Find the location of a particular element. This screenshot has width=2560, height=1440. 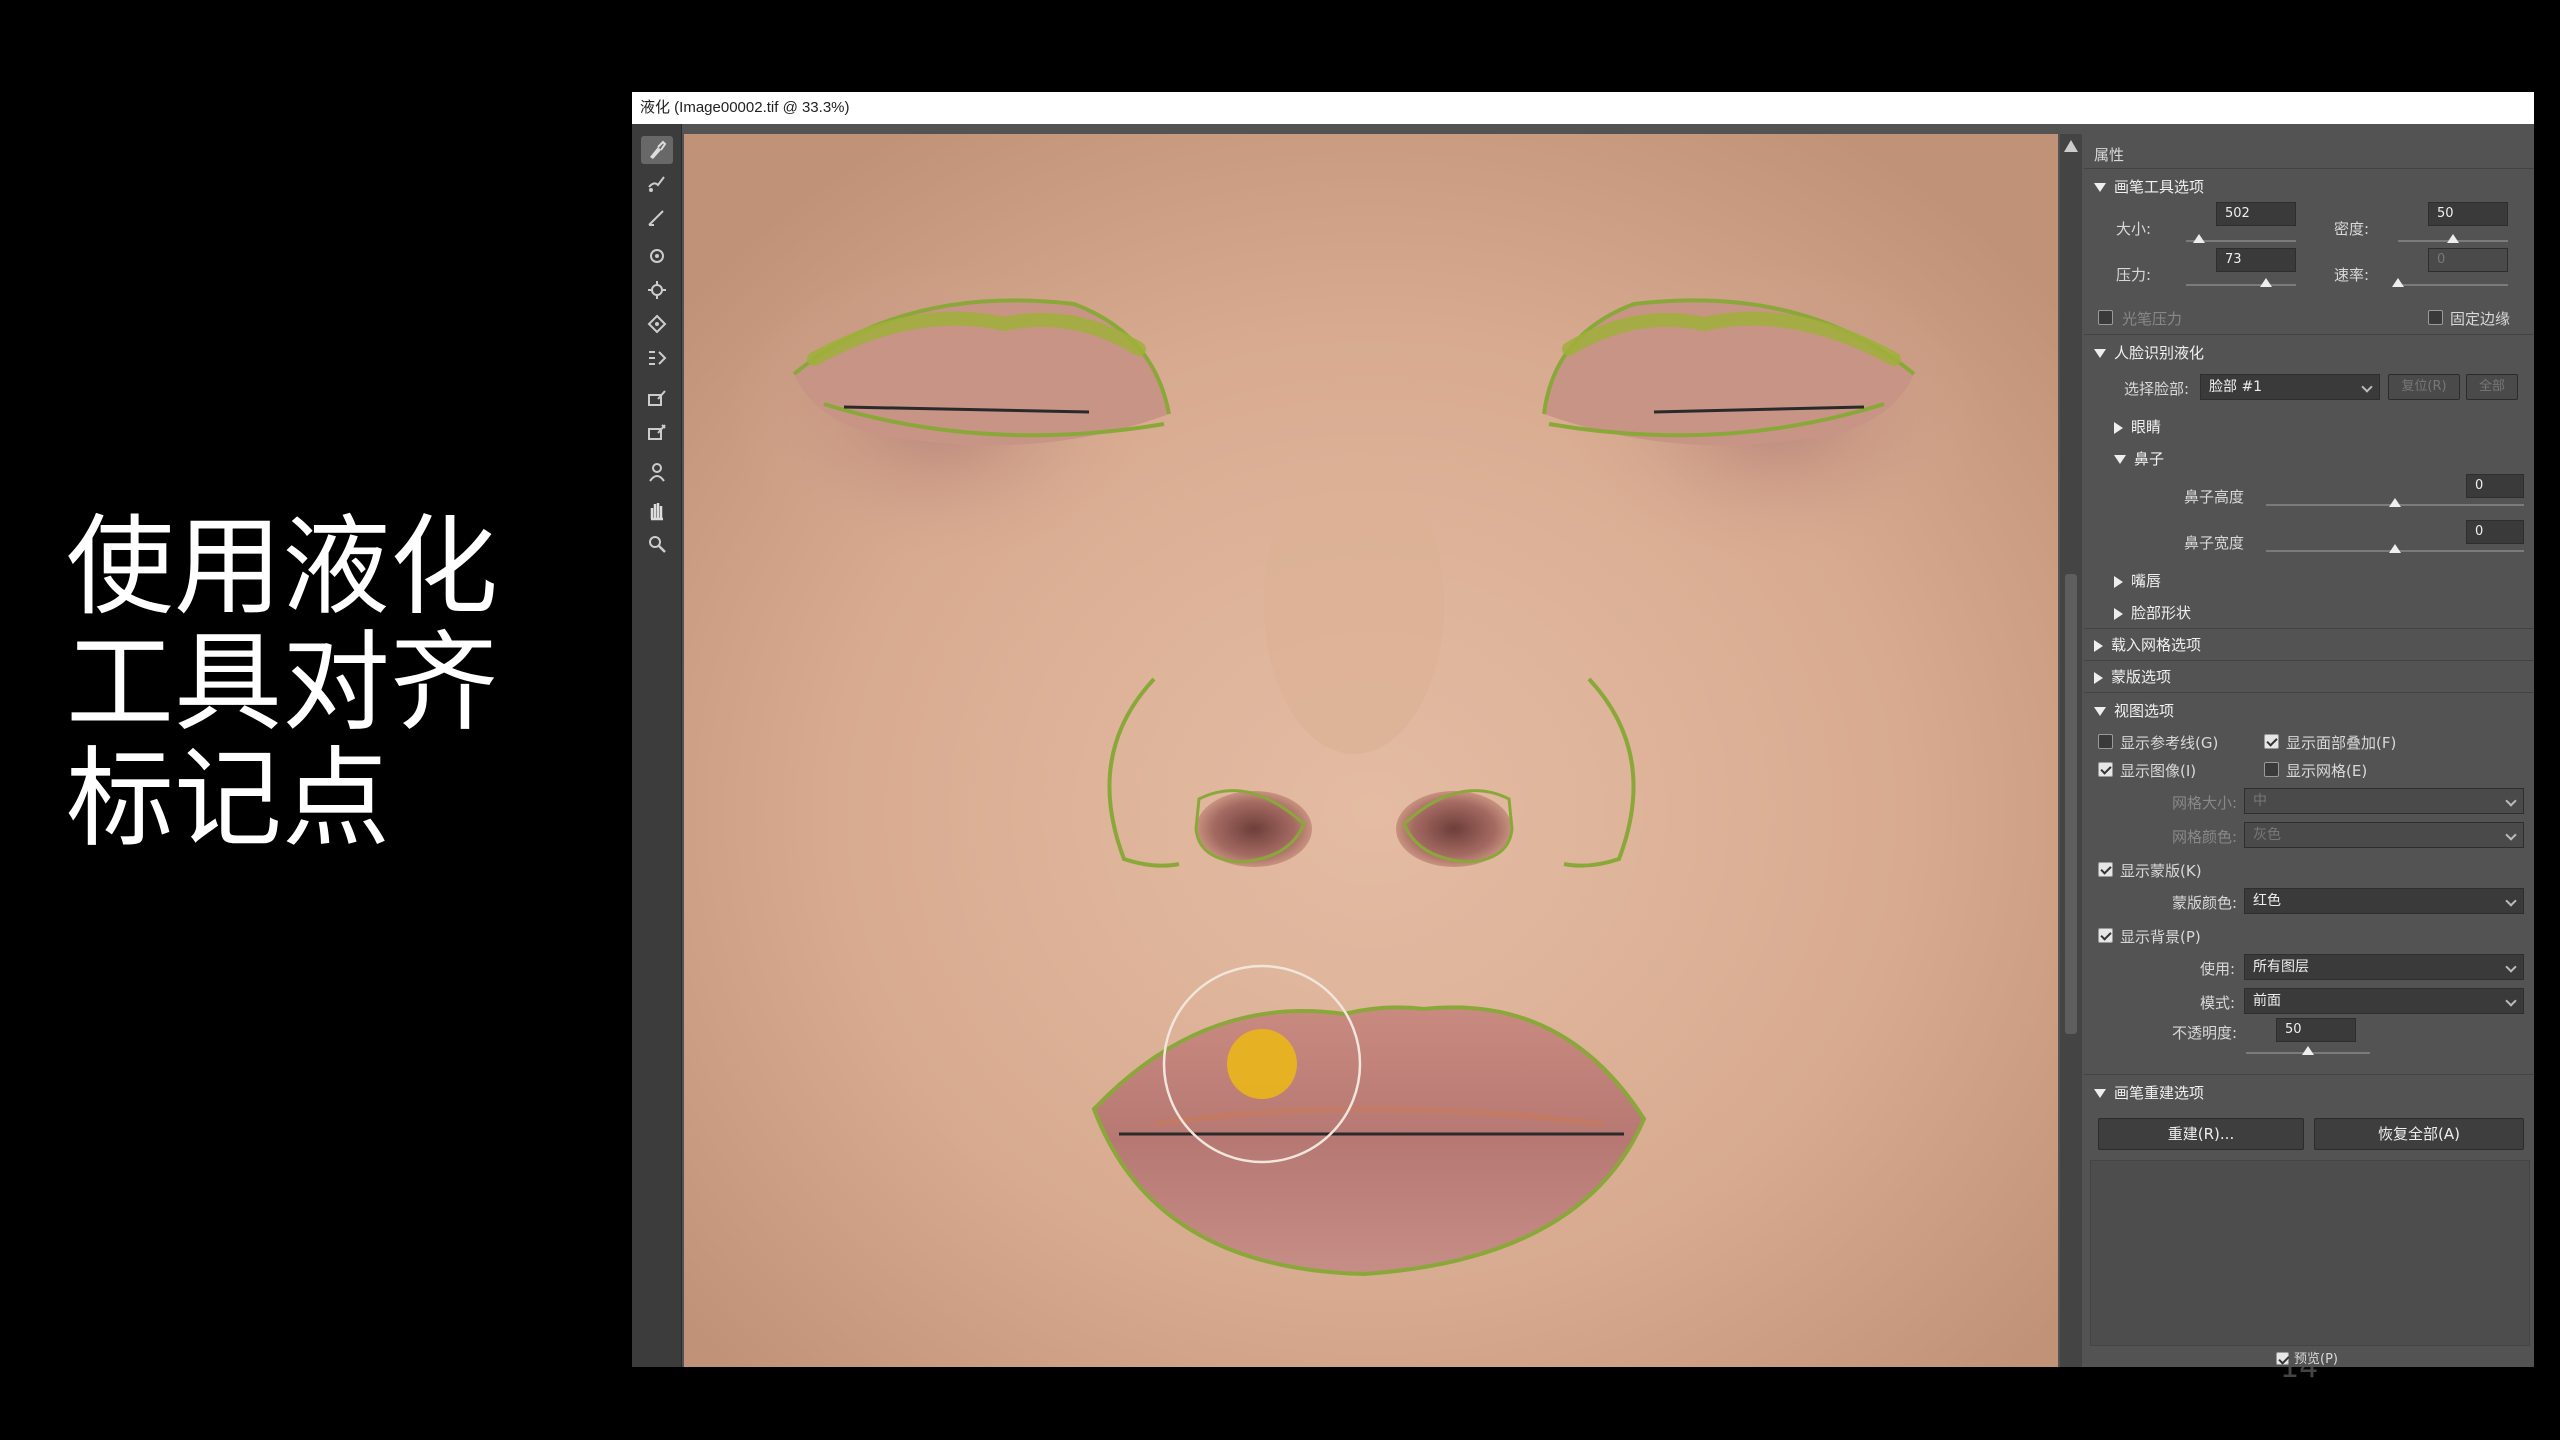

use-label: 使用: is located at coordinates (2218, 969).